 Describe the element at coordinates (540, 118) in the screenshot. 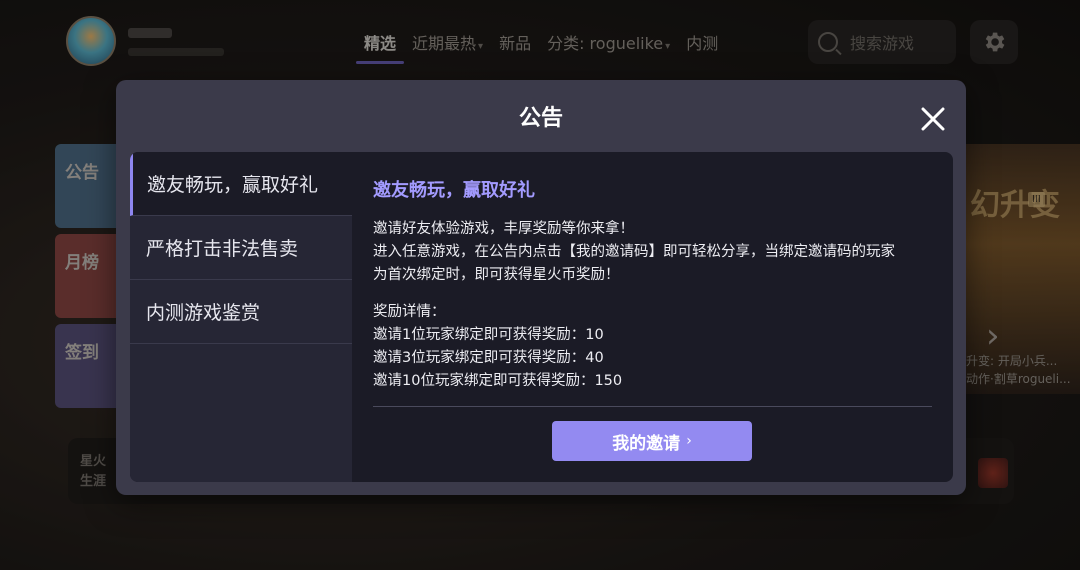

I see `modal-title: 公告` at that location.